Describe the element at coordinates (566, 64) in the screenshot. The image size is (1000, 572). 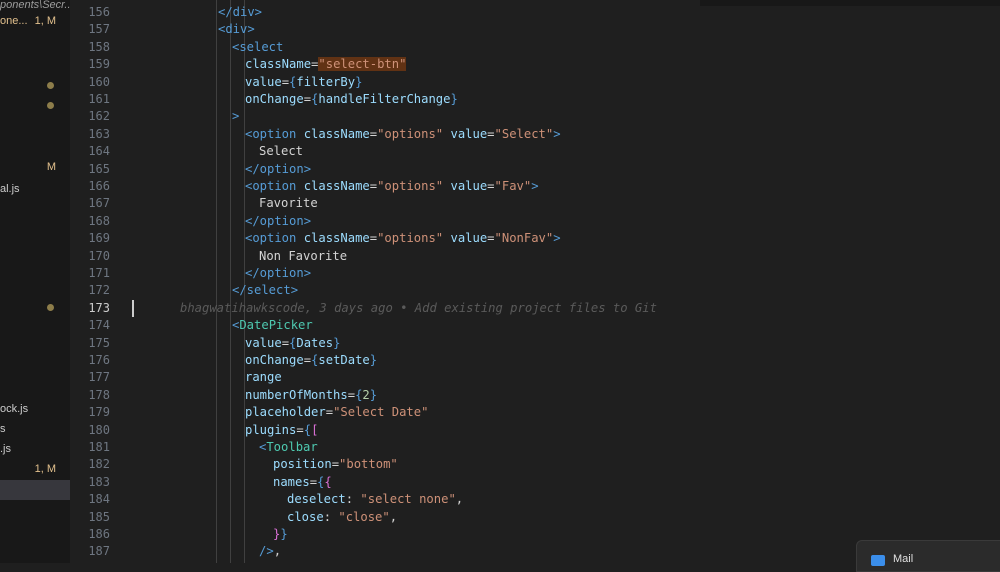
I see `code-line: className="select-btn"` at that location.